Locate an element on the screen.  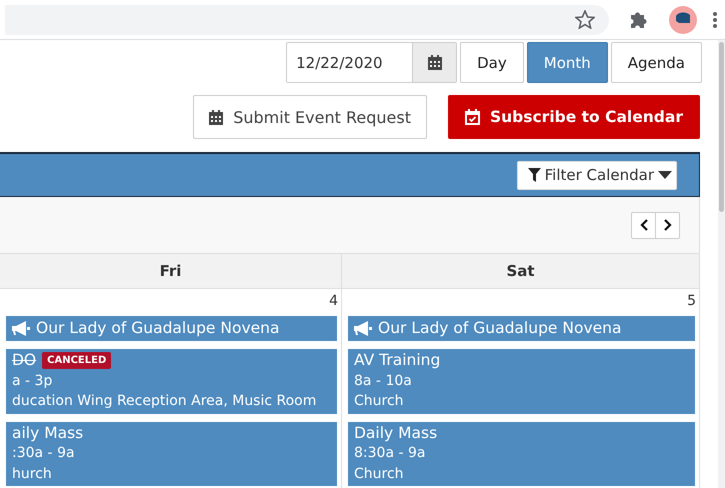
filter-icon is located at coordinates (534, 175).